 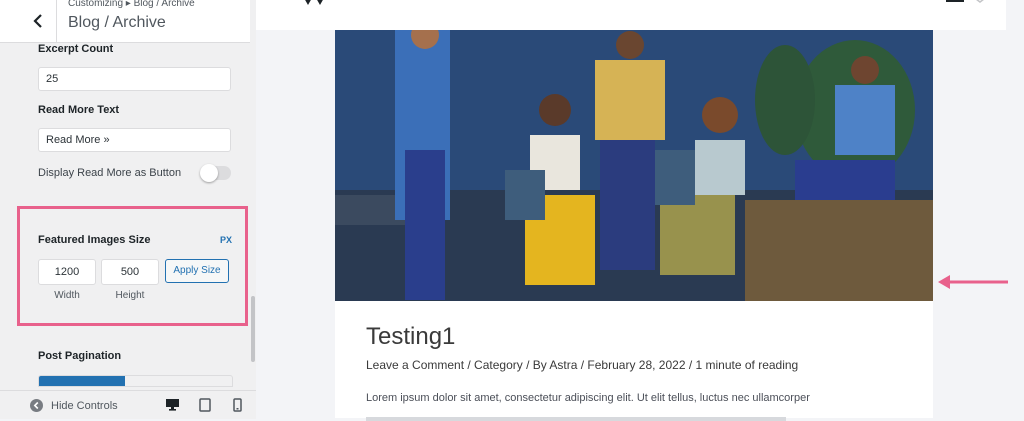 I want to click on read-more-button-label: Display Read More as Button, so click(x=110, y=173).